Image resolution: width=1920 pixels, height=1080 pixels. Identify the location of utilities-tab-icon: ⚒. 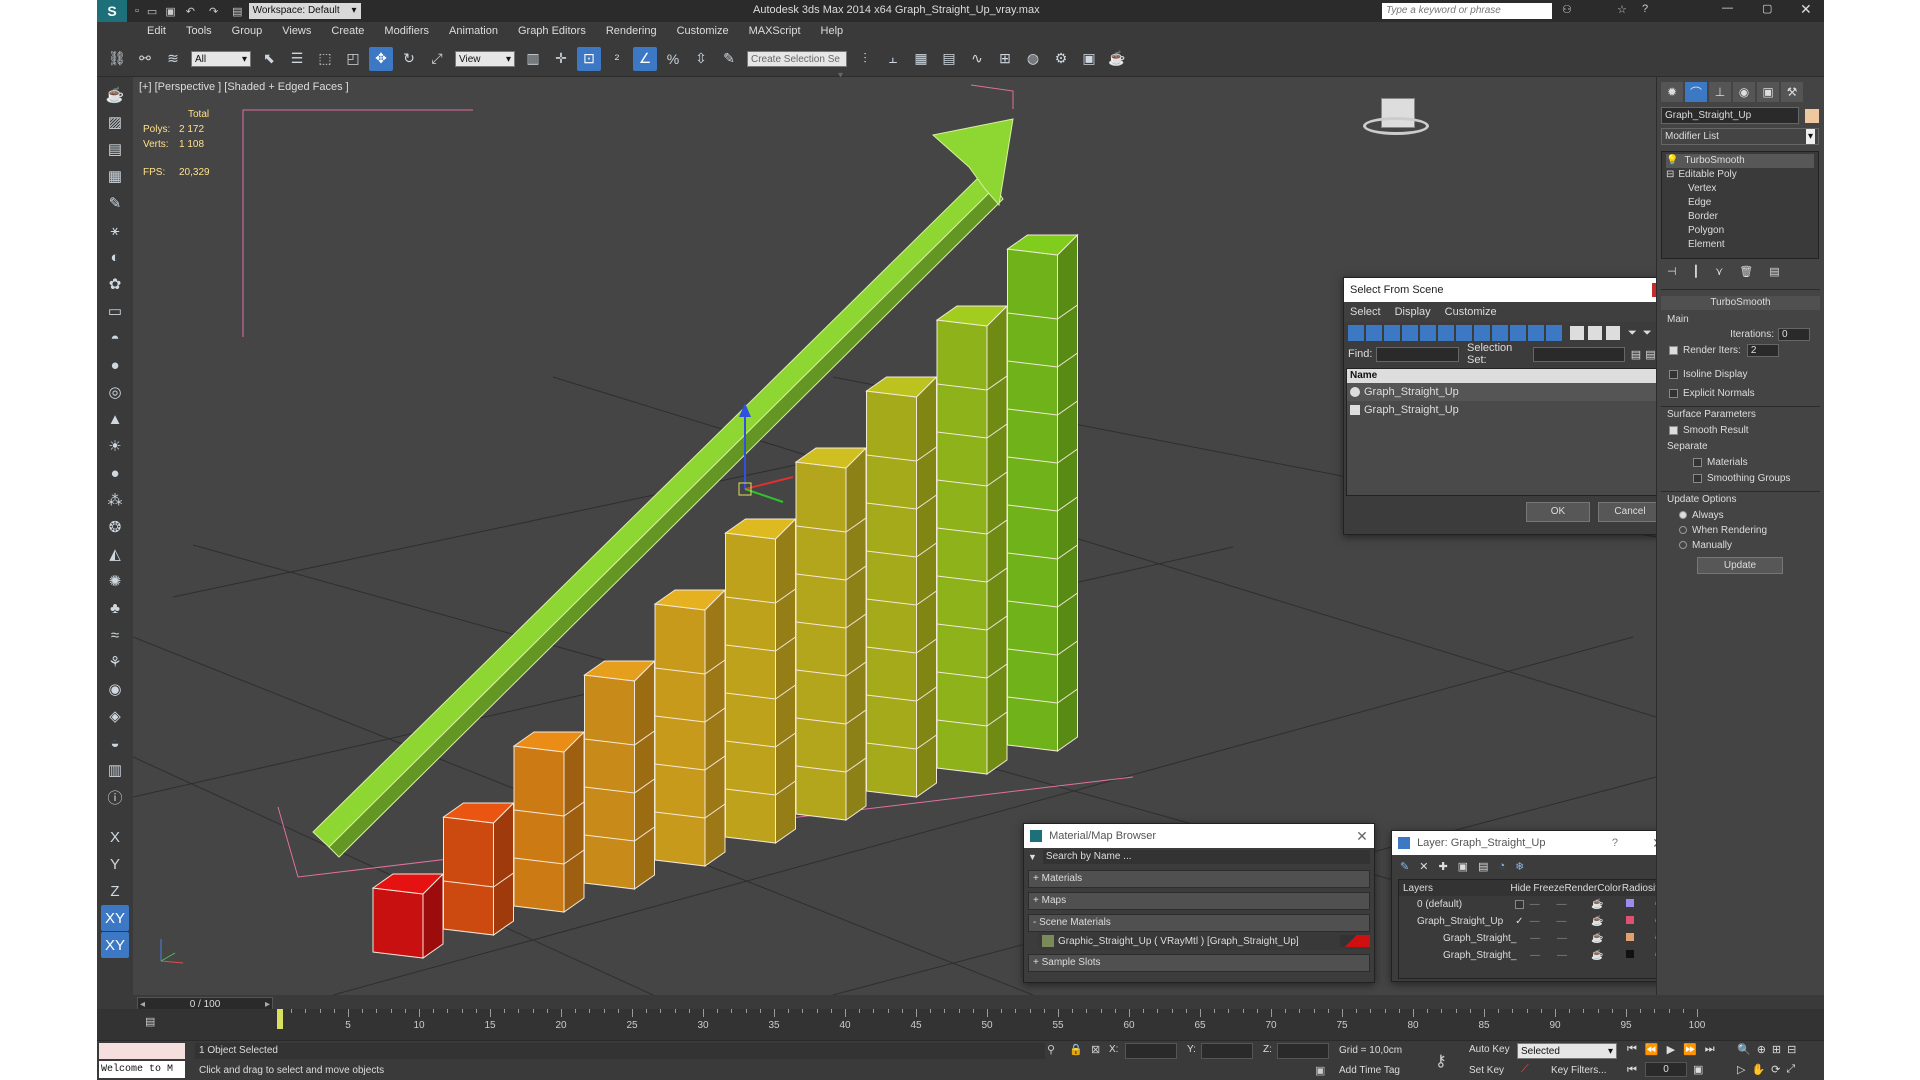
(1792, 92).